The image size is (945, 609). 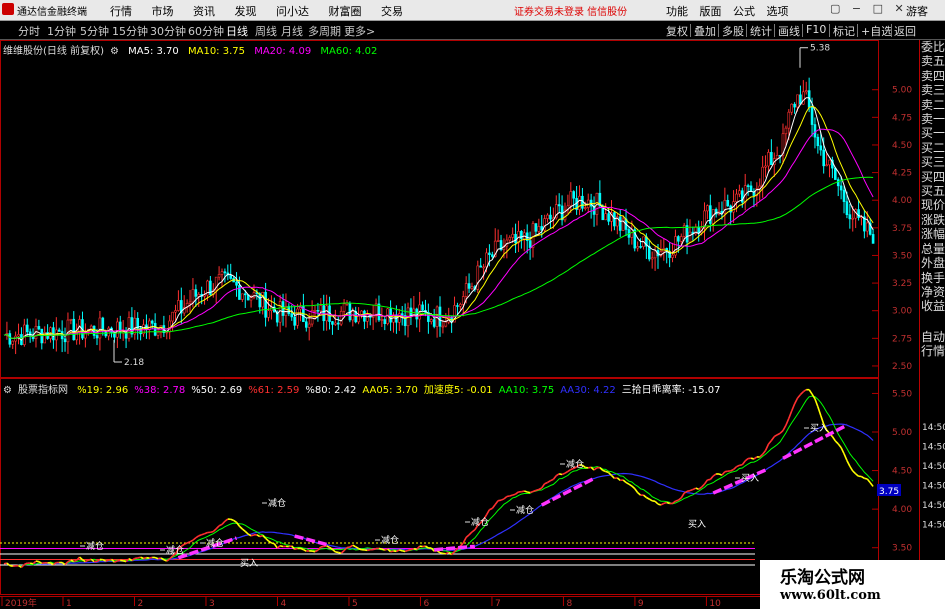 I want to click on sidebar-item: 卖三, so click(x=932, y=90).